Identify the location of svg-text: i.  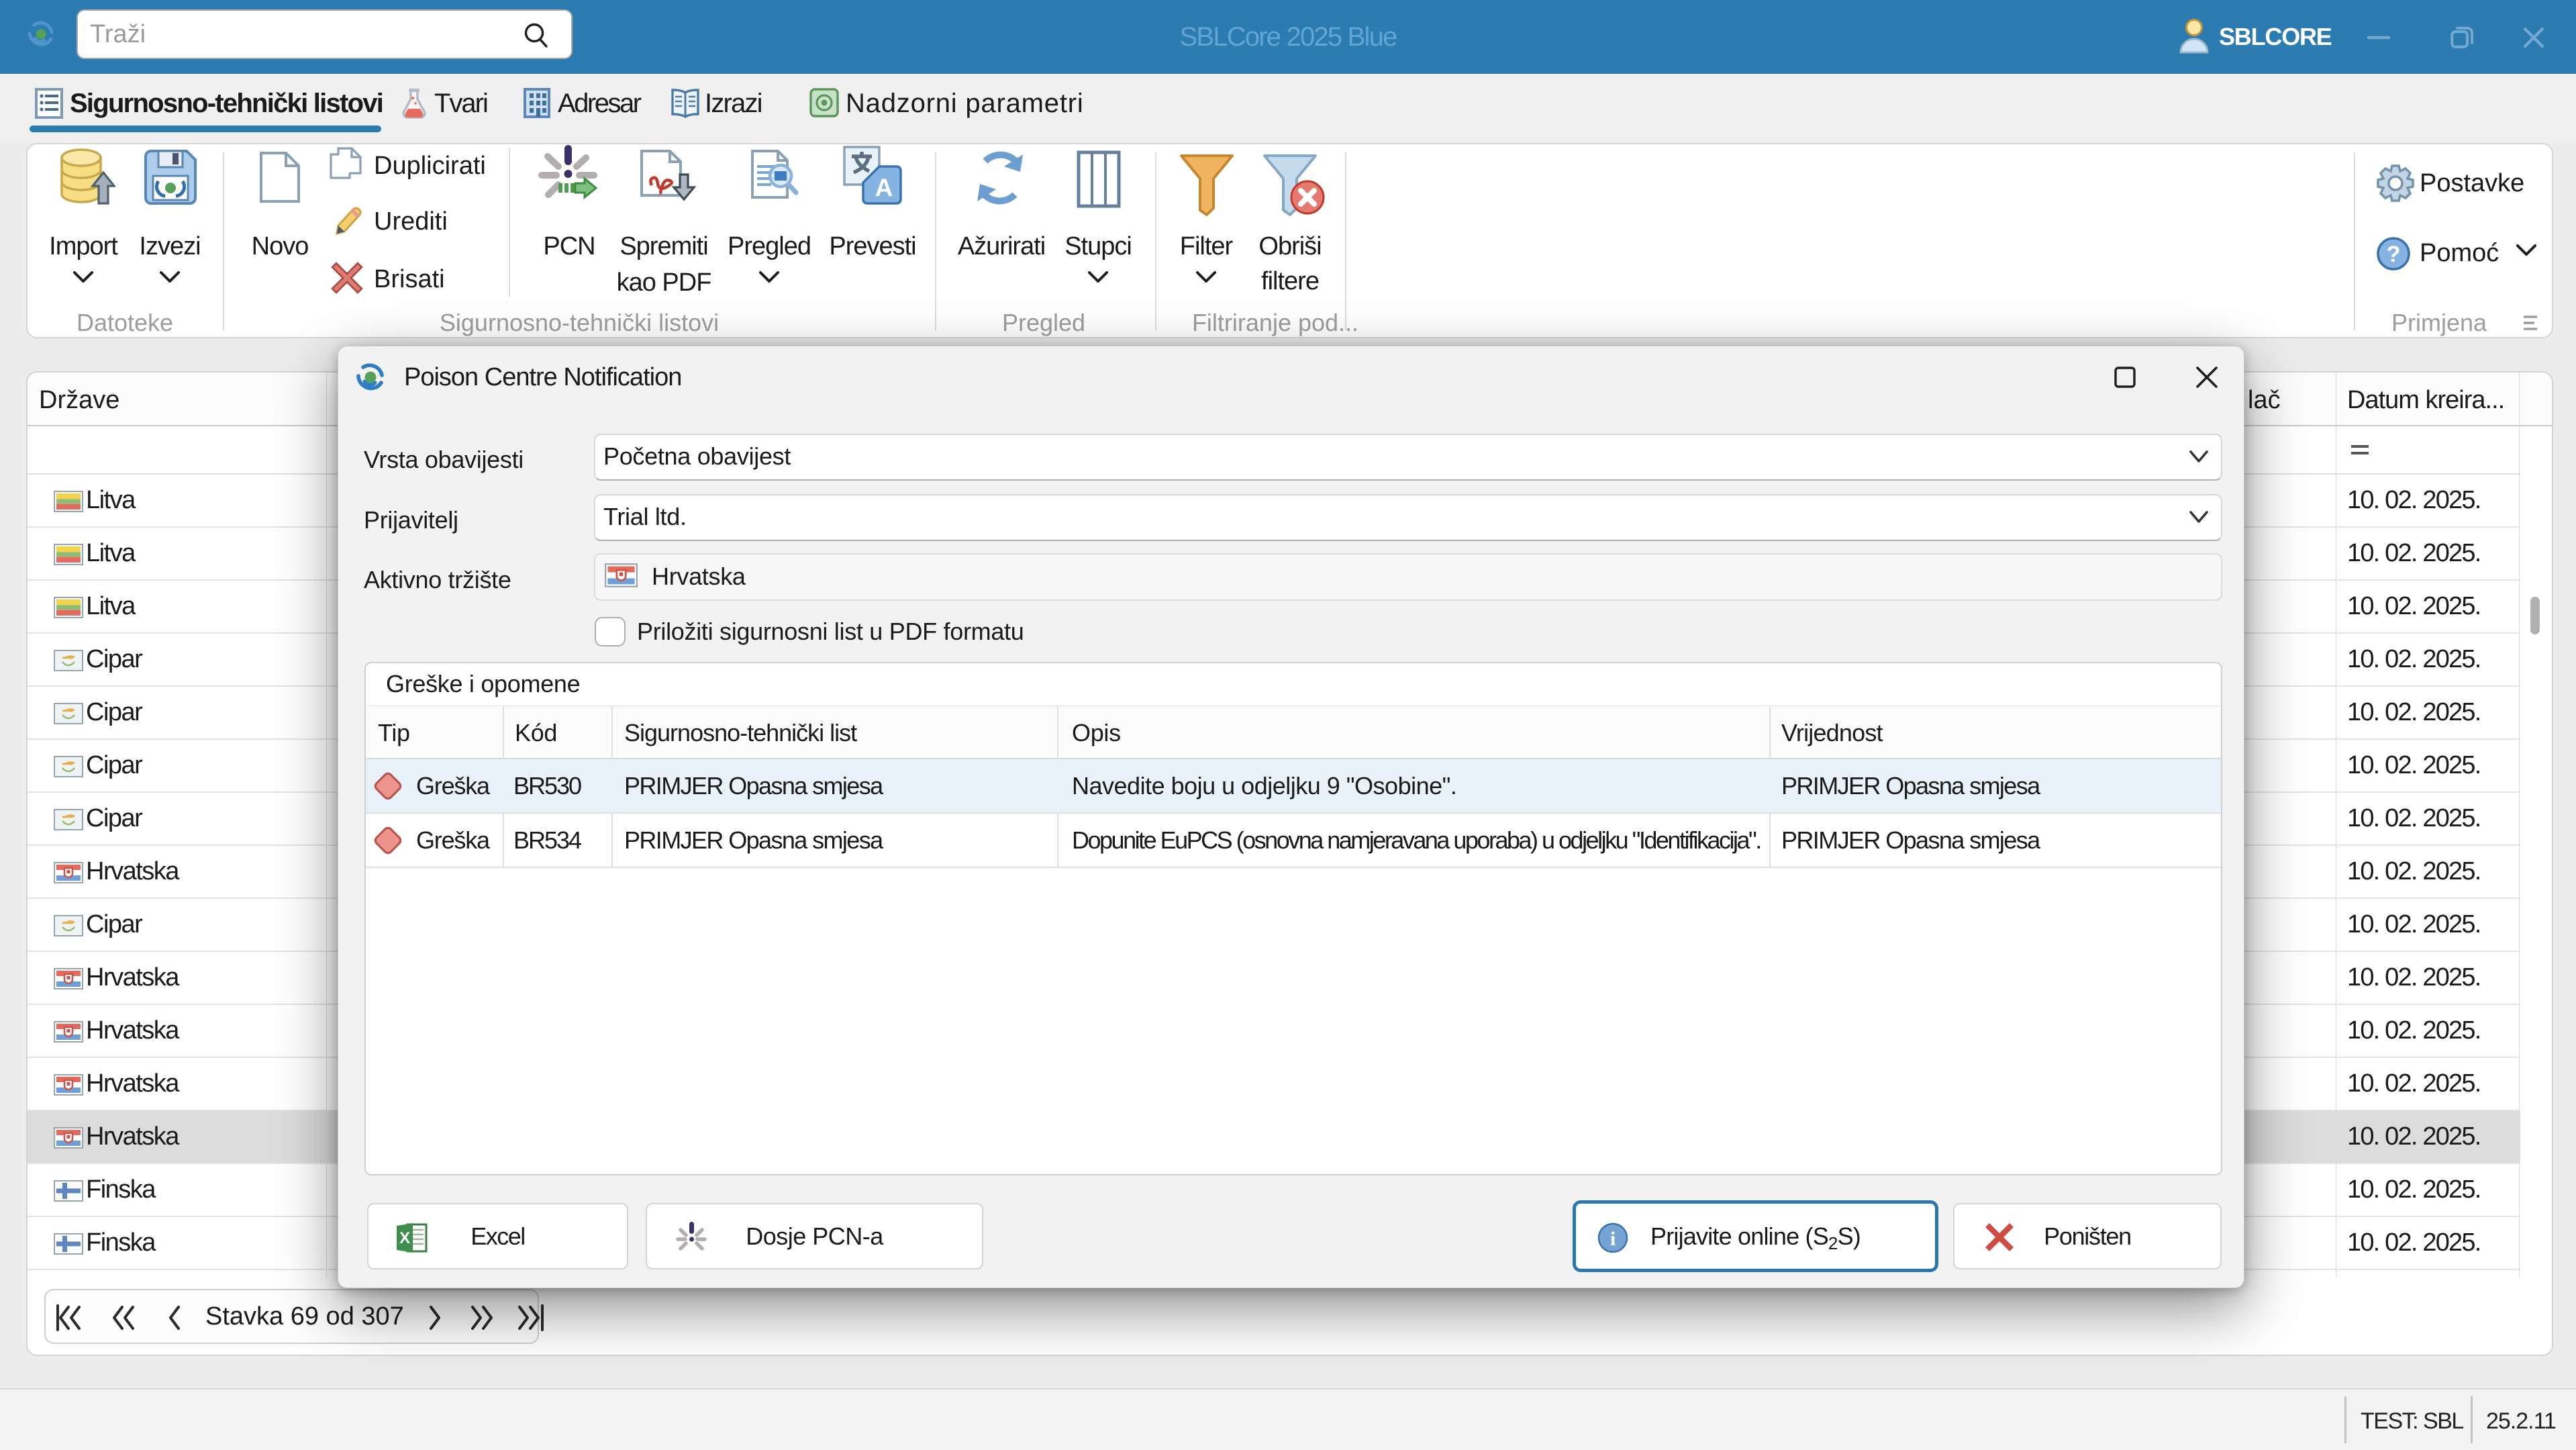
(1613, 1239).